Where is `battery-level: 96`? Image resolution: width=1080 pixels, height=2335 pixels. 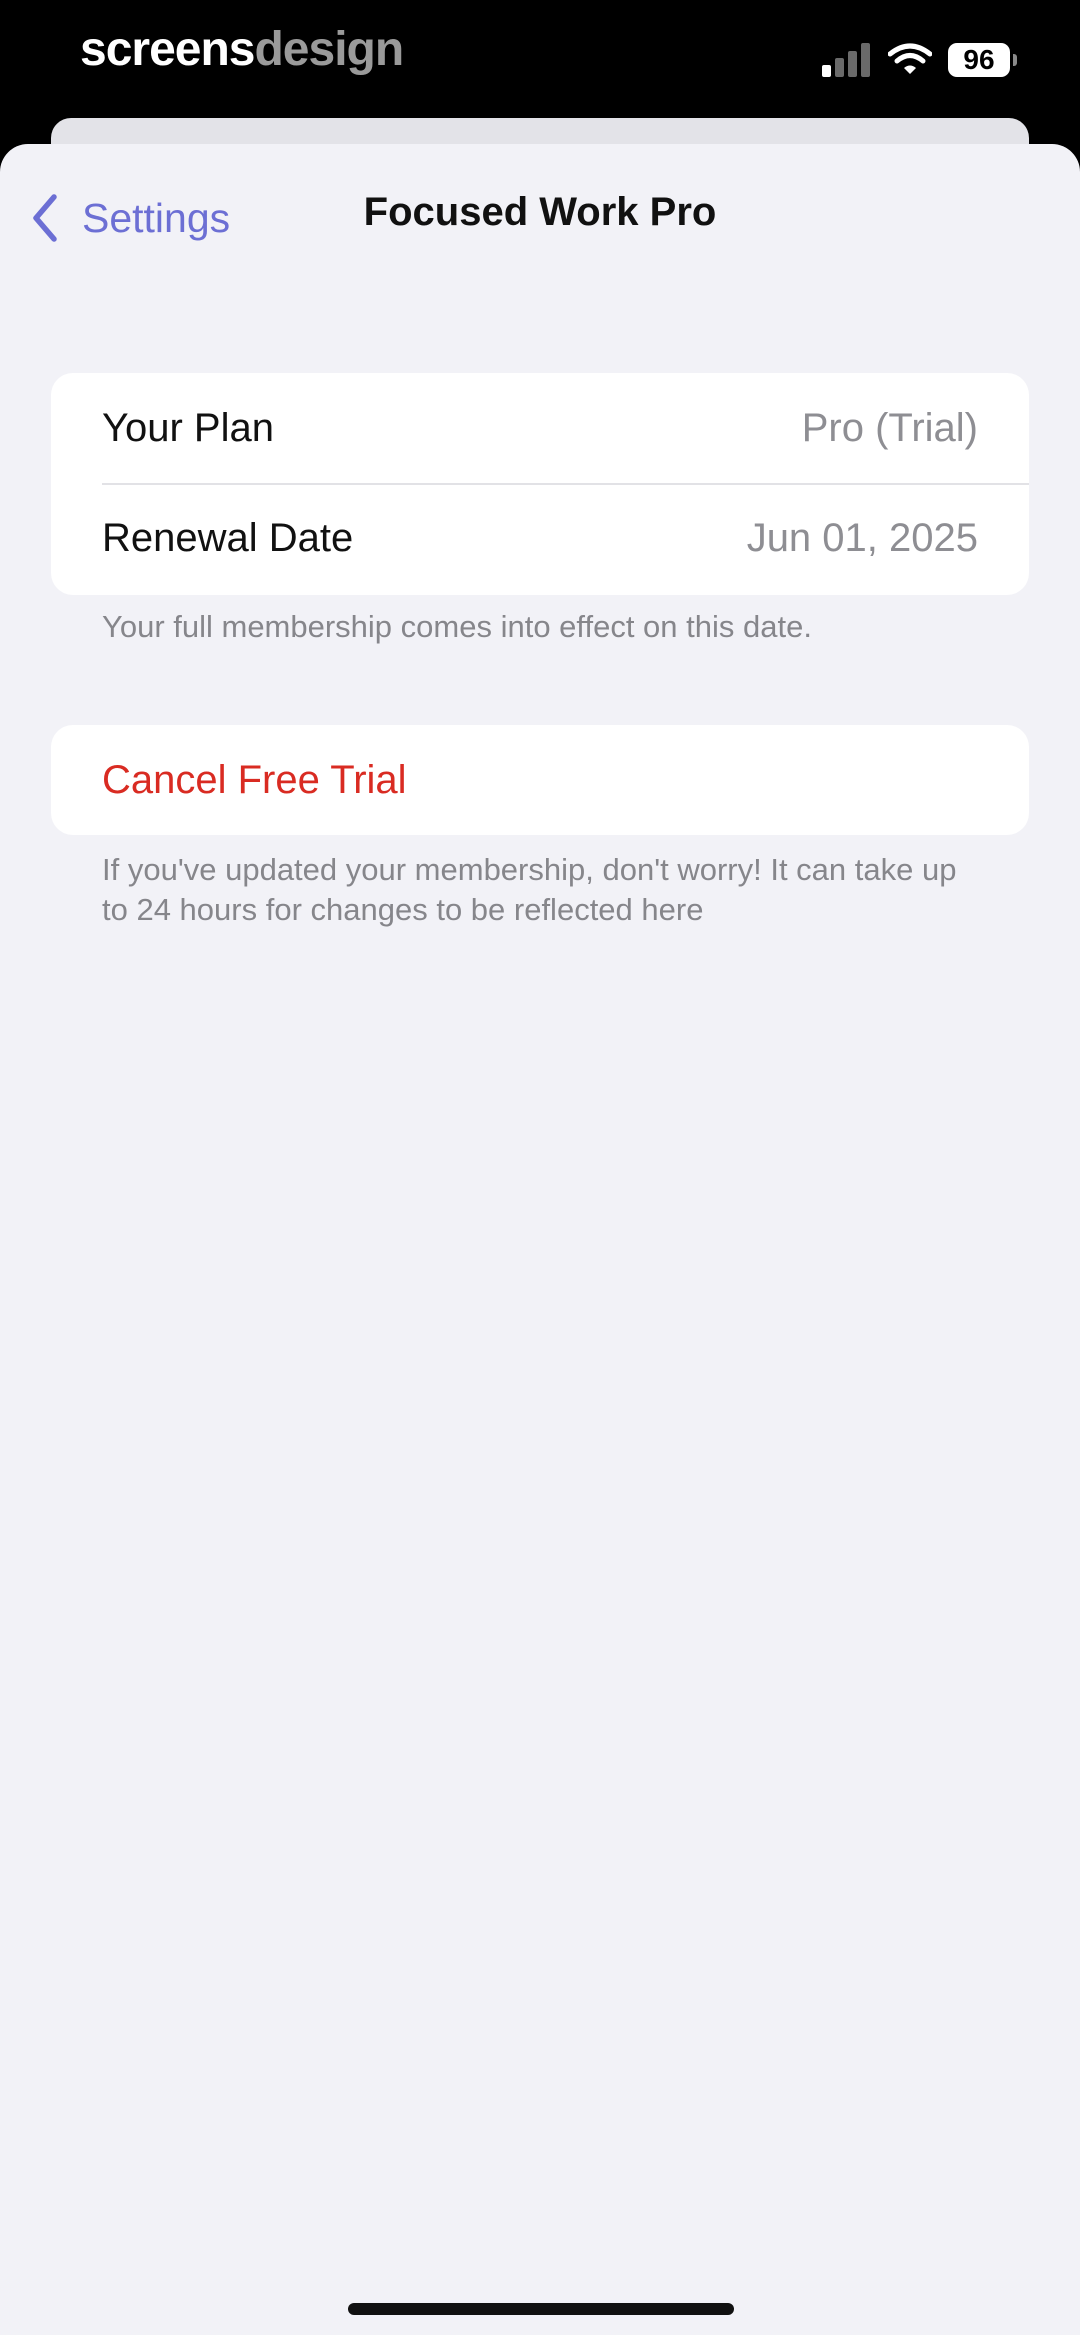 battery-level: 96 is located at coordinates (979, 59).